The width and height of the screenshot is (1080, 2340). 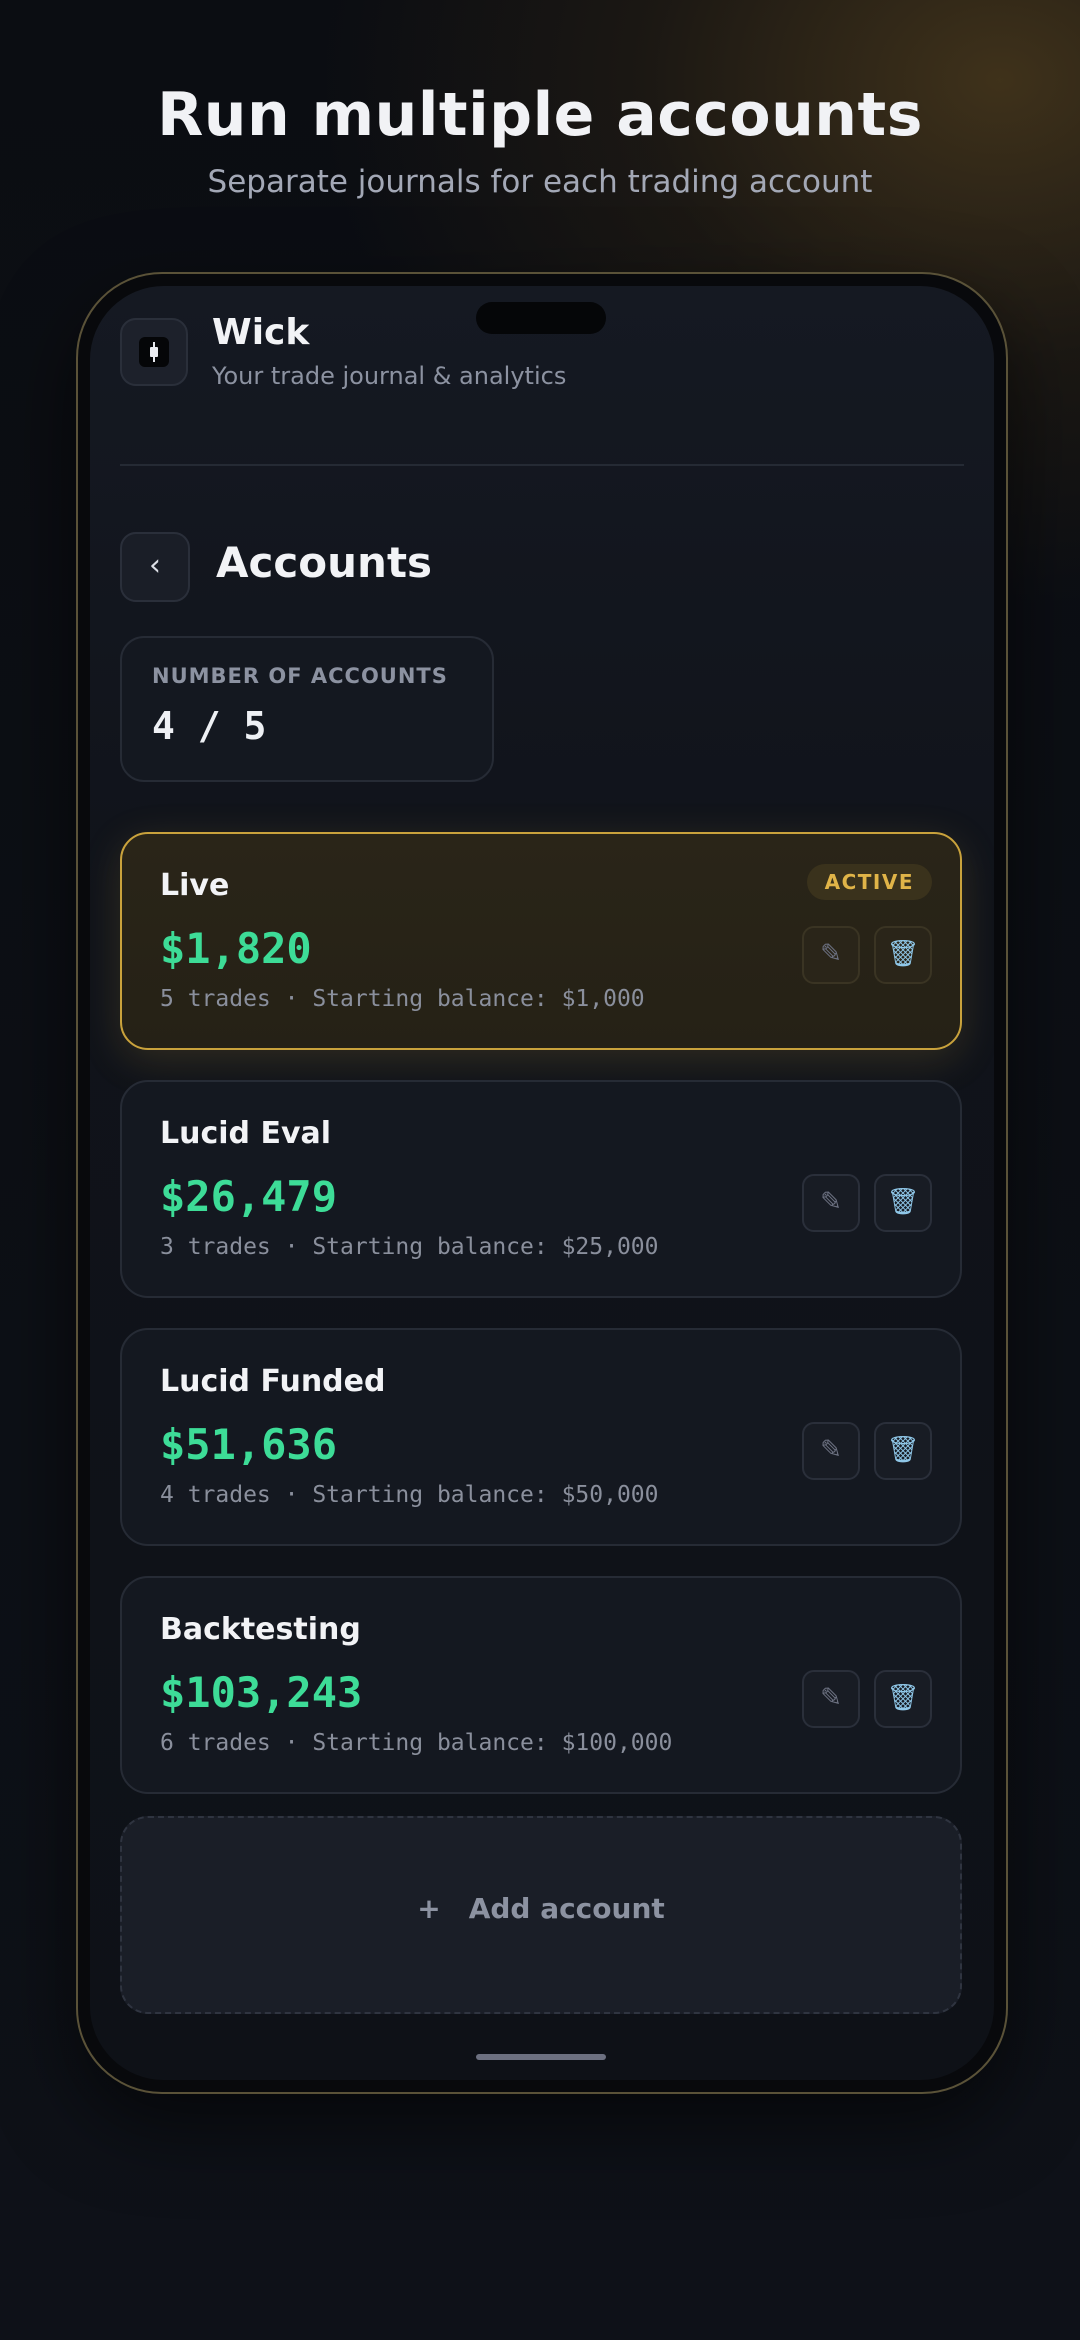 I want to click on account-balance: $26,479, so click(x=249, y=1196).